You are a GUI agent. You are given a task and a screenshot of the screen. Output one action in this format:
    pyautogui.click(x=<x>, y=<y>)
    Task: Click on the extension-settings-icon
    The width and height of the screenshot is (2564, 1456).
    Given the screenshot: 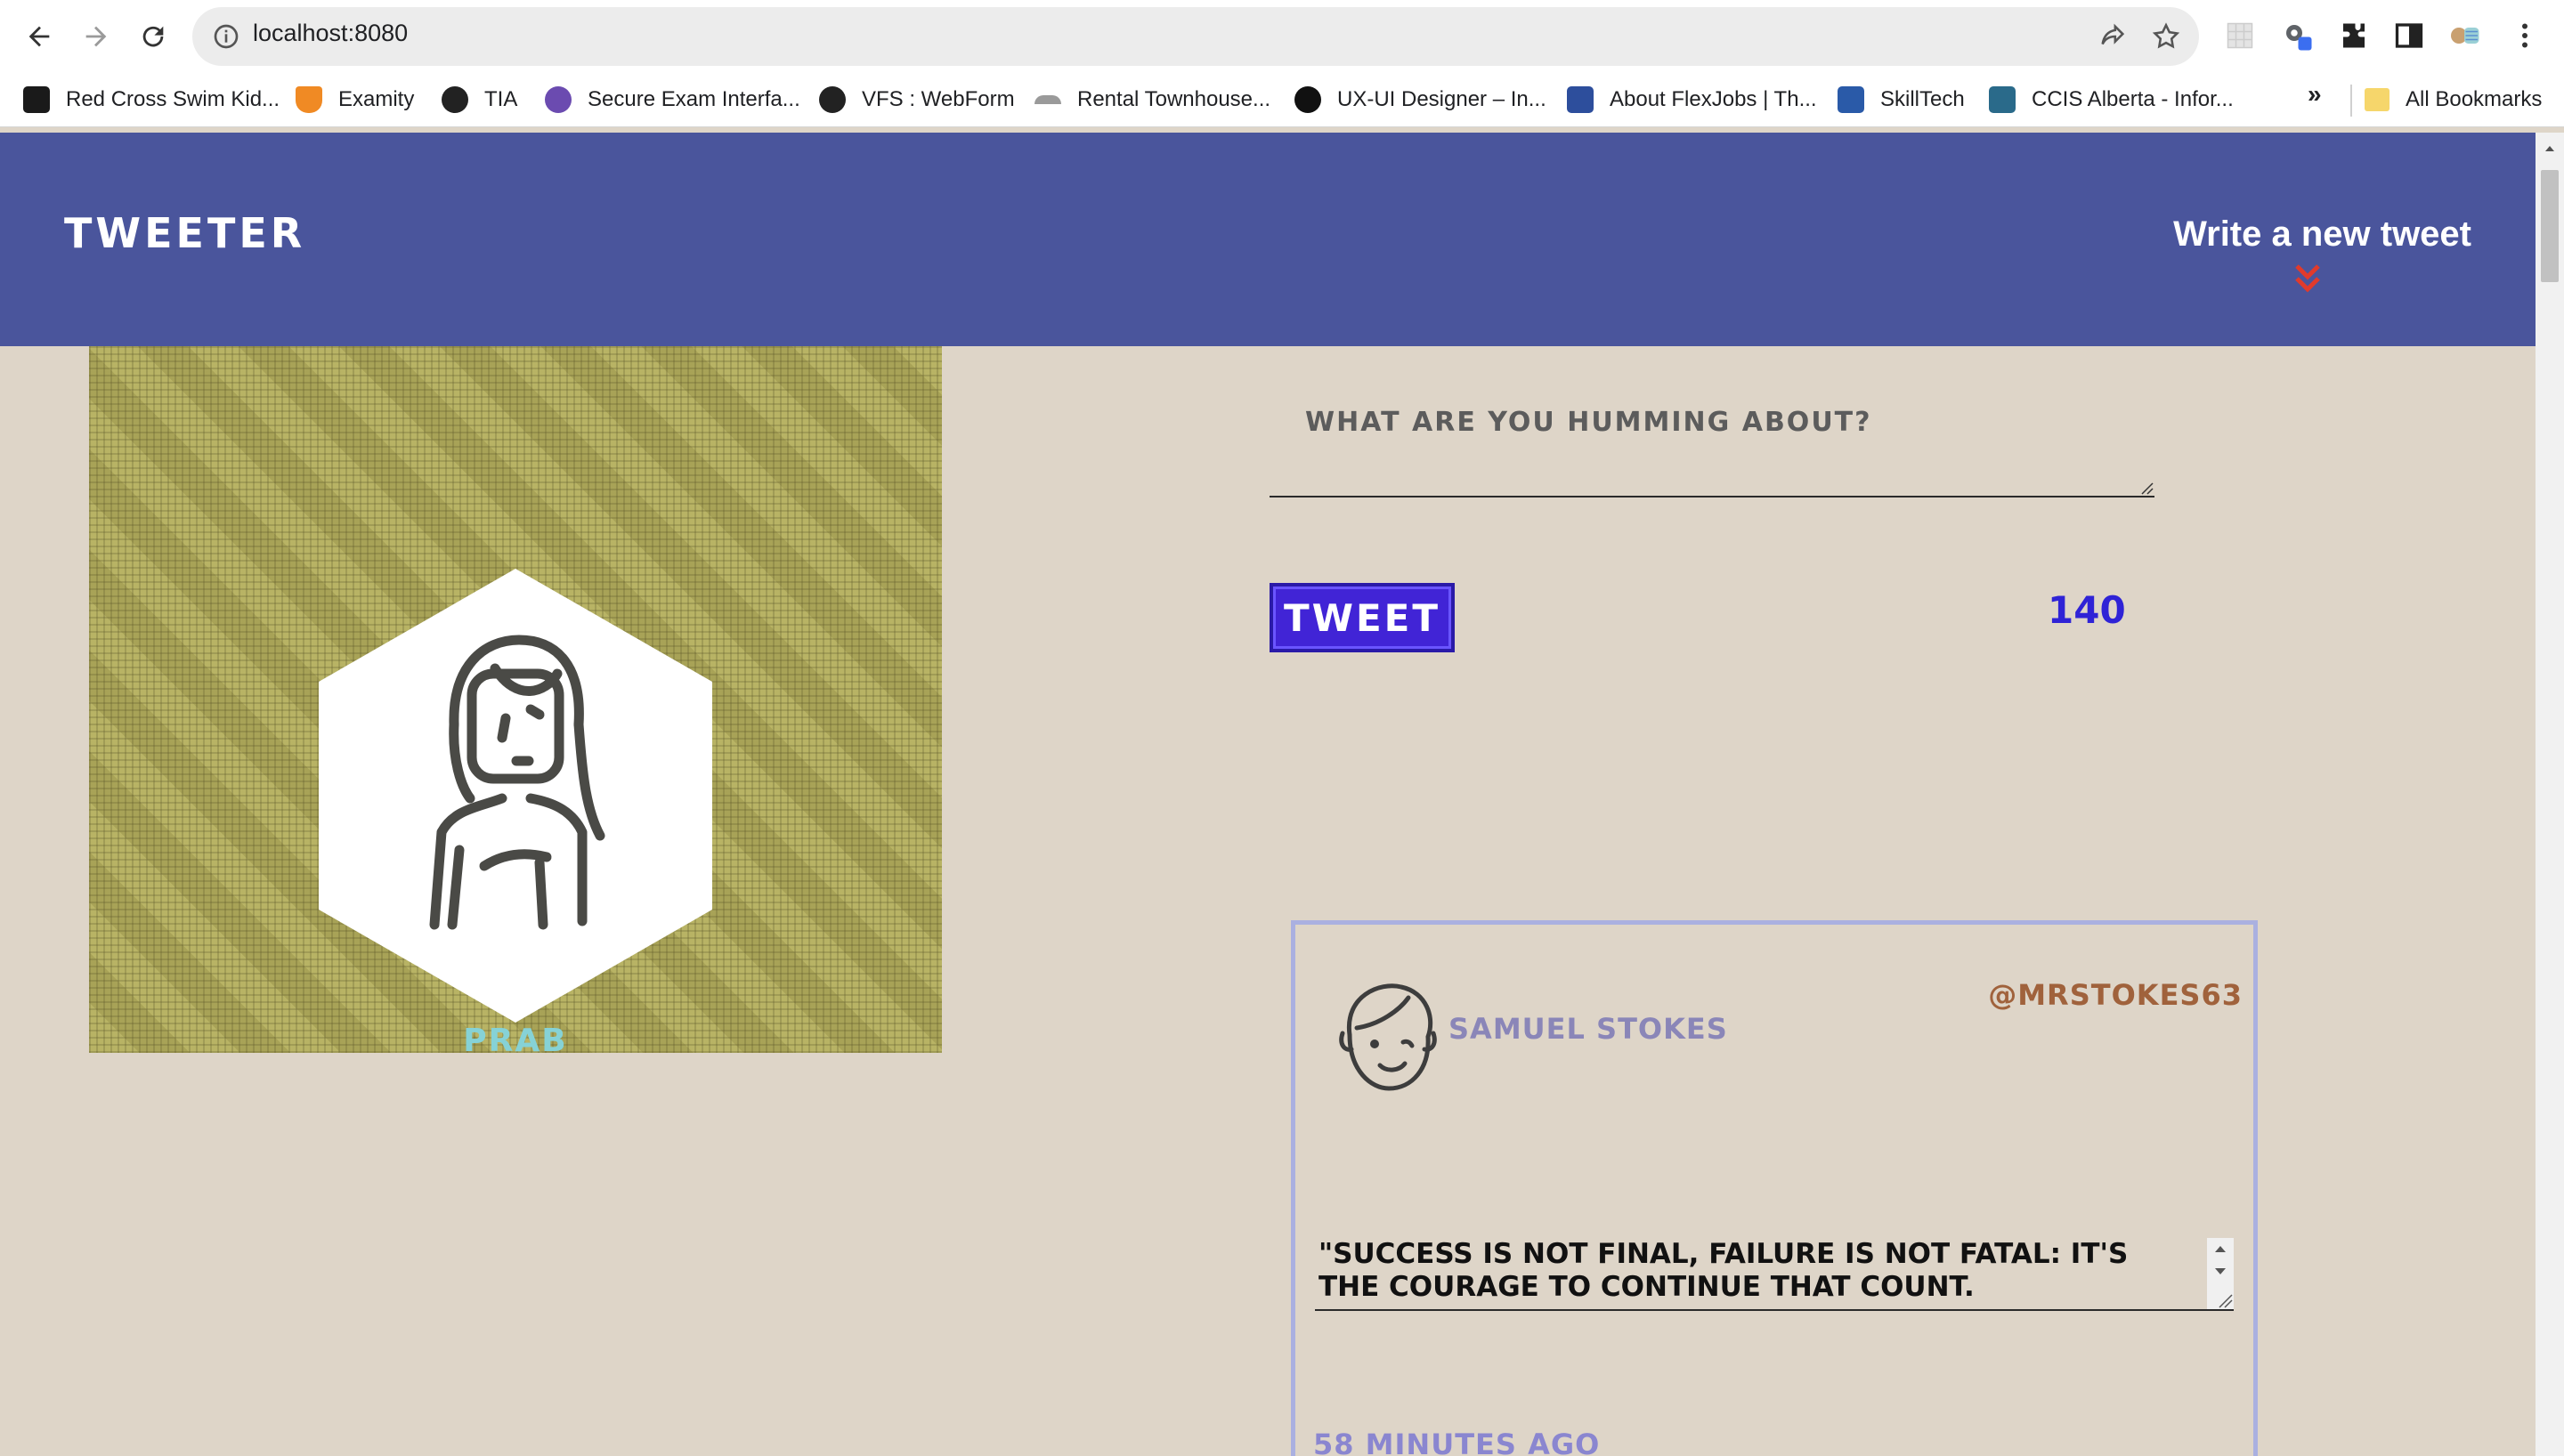 What is the action you would take?
    pyautogui.click(x=2297, y=35)
    